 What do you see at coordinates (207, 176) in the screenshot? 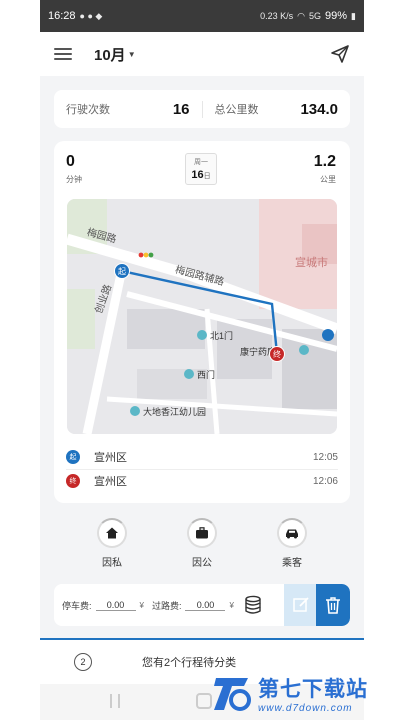
I see `trip-day-unit: 日` at bounding box center [207, 176].